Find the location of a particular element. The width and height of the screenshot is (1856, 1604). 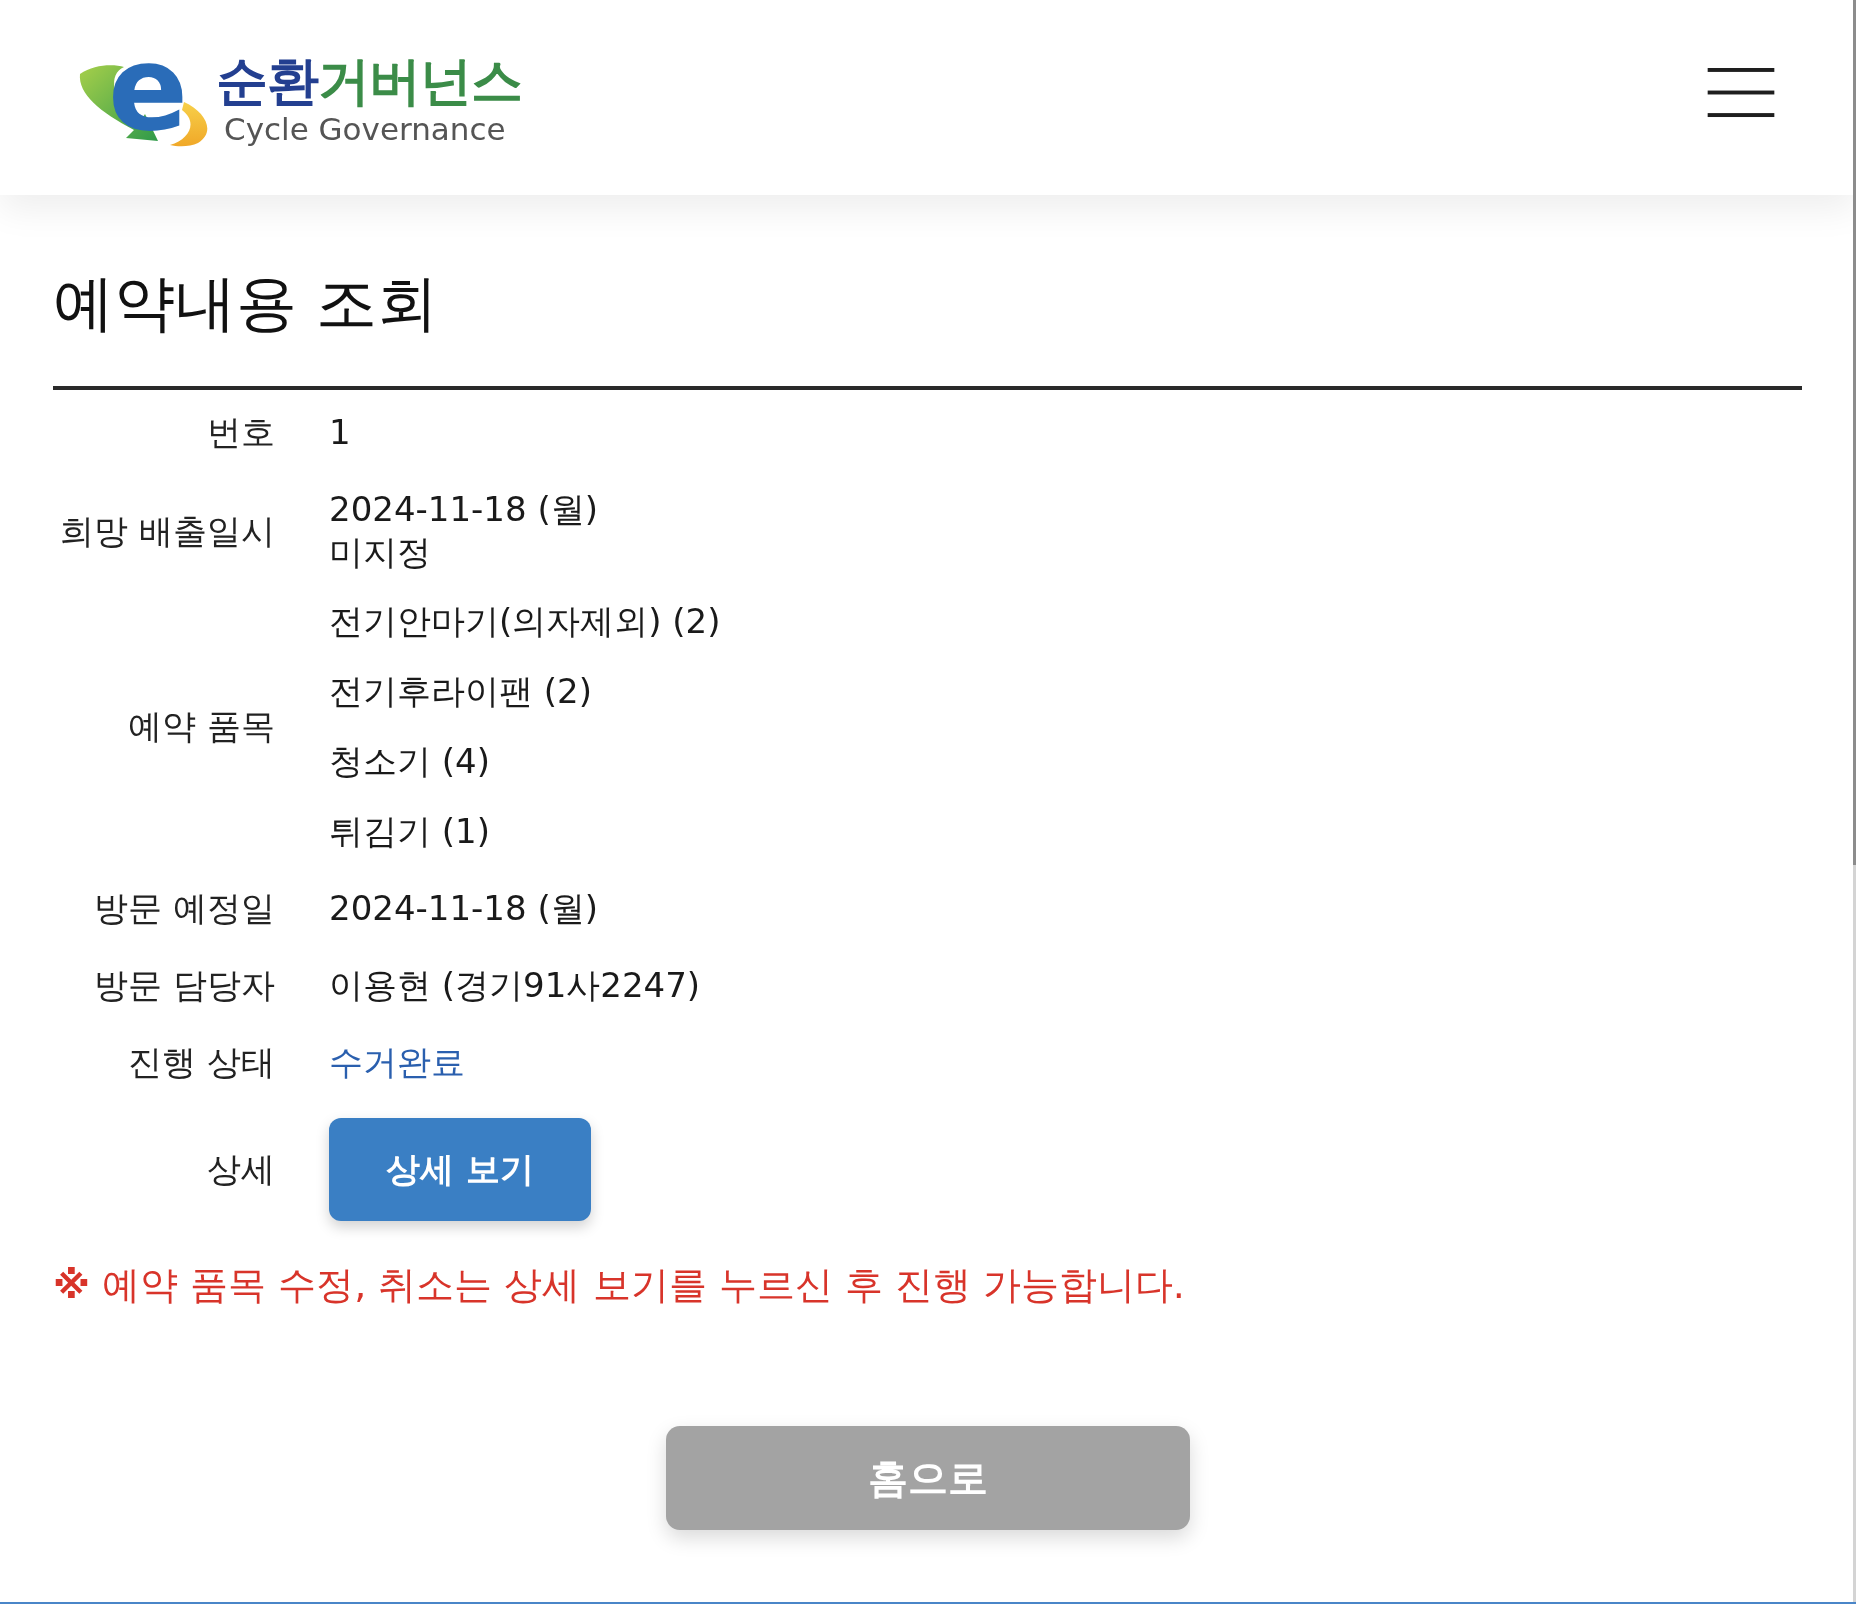

item-entry: 튀김기 (1) is located at coordinates (409, 831).